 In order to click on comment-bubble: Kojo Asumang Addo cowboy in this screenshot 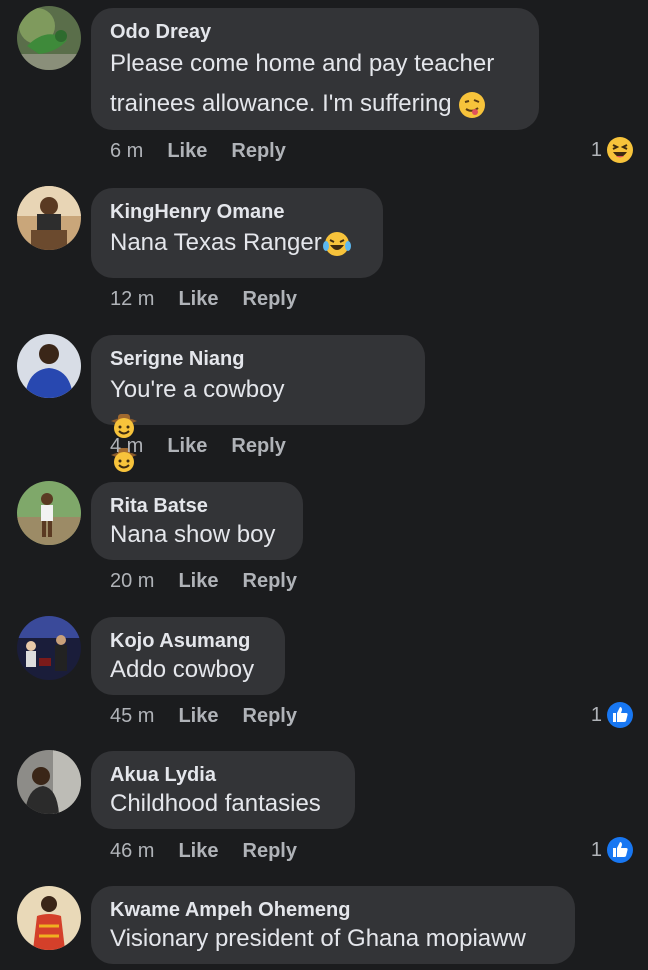, I will do `click(188, 656)`.